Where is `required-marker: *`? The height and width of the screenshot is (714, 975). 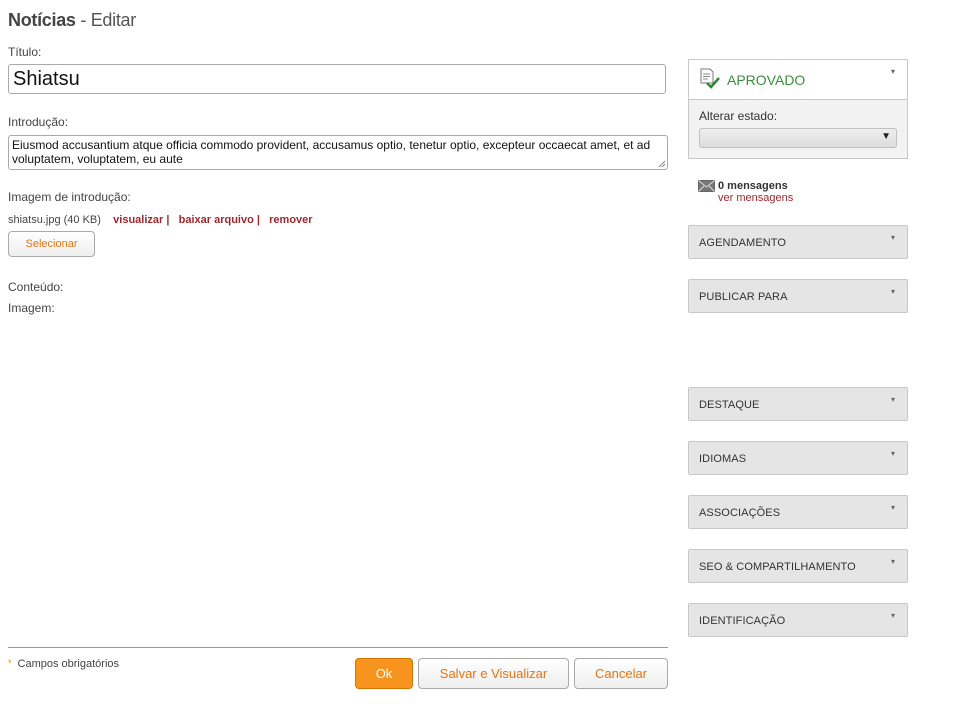
required-marker: * is located at coordinates (10, 663).